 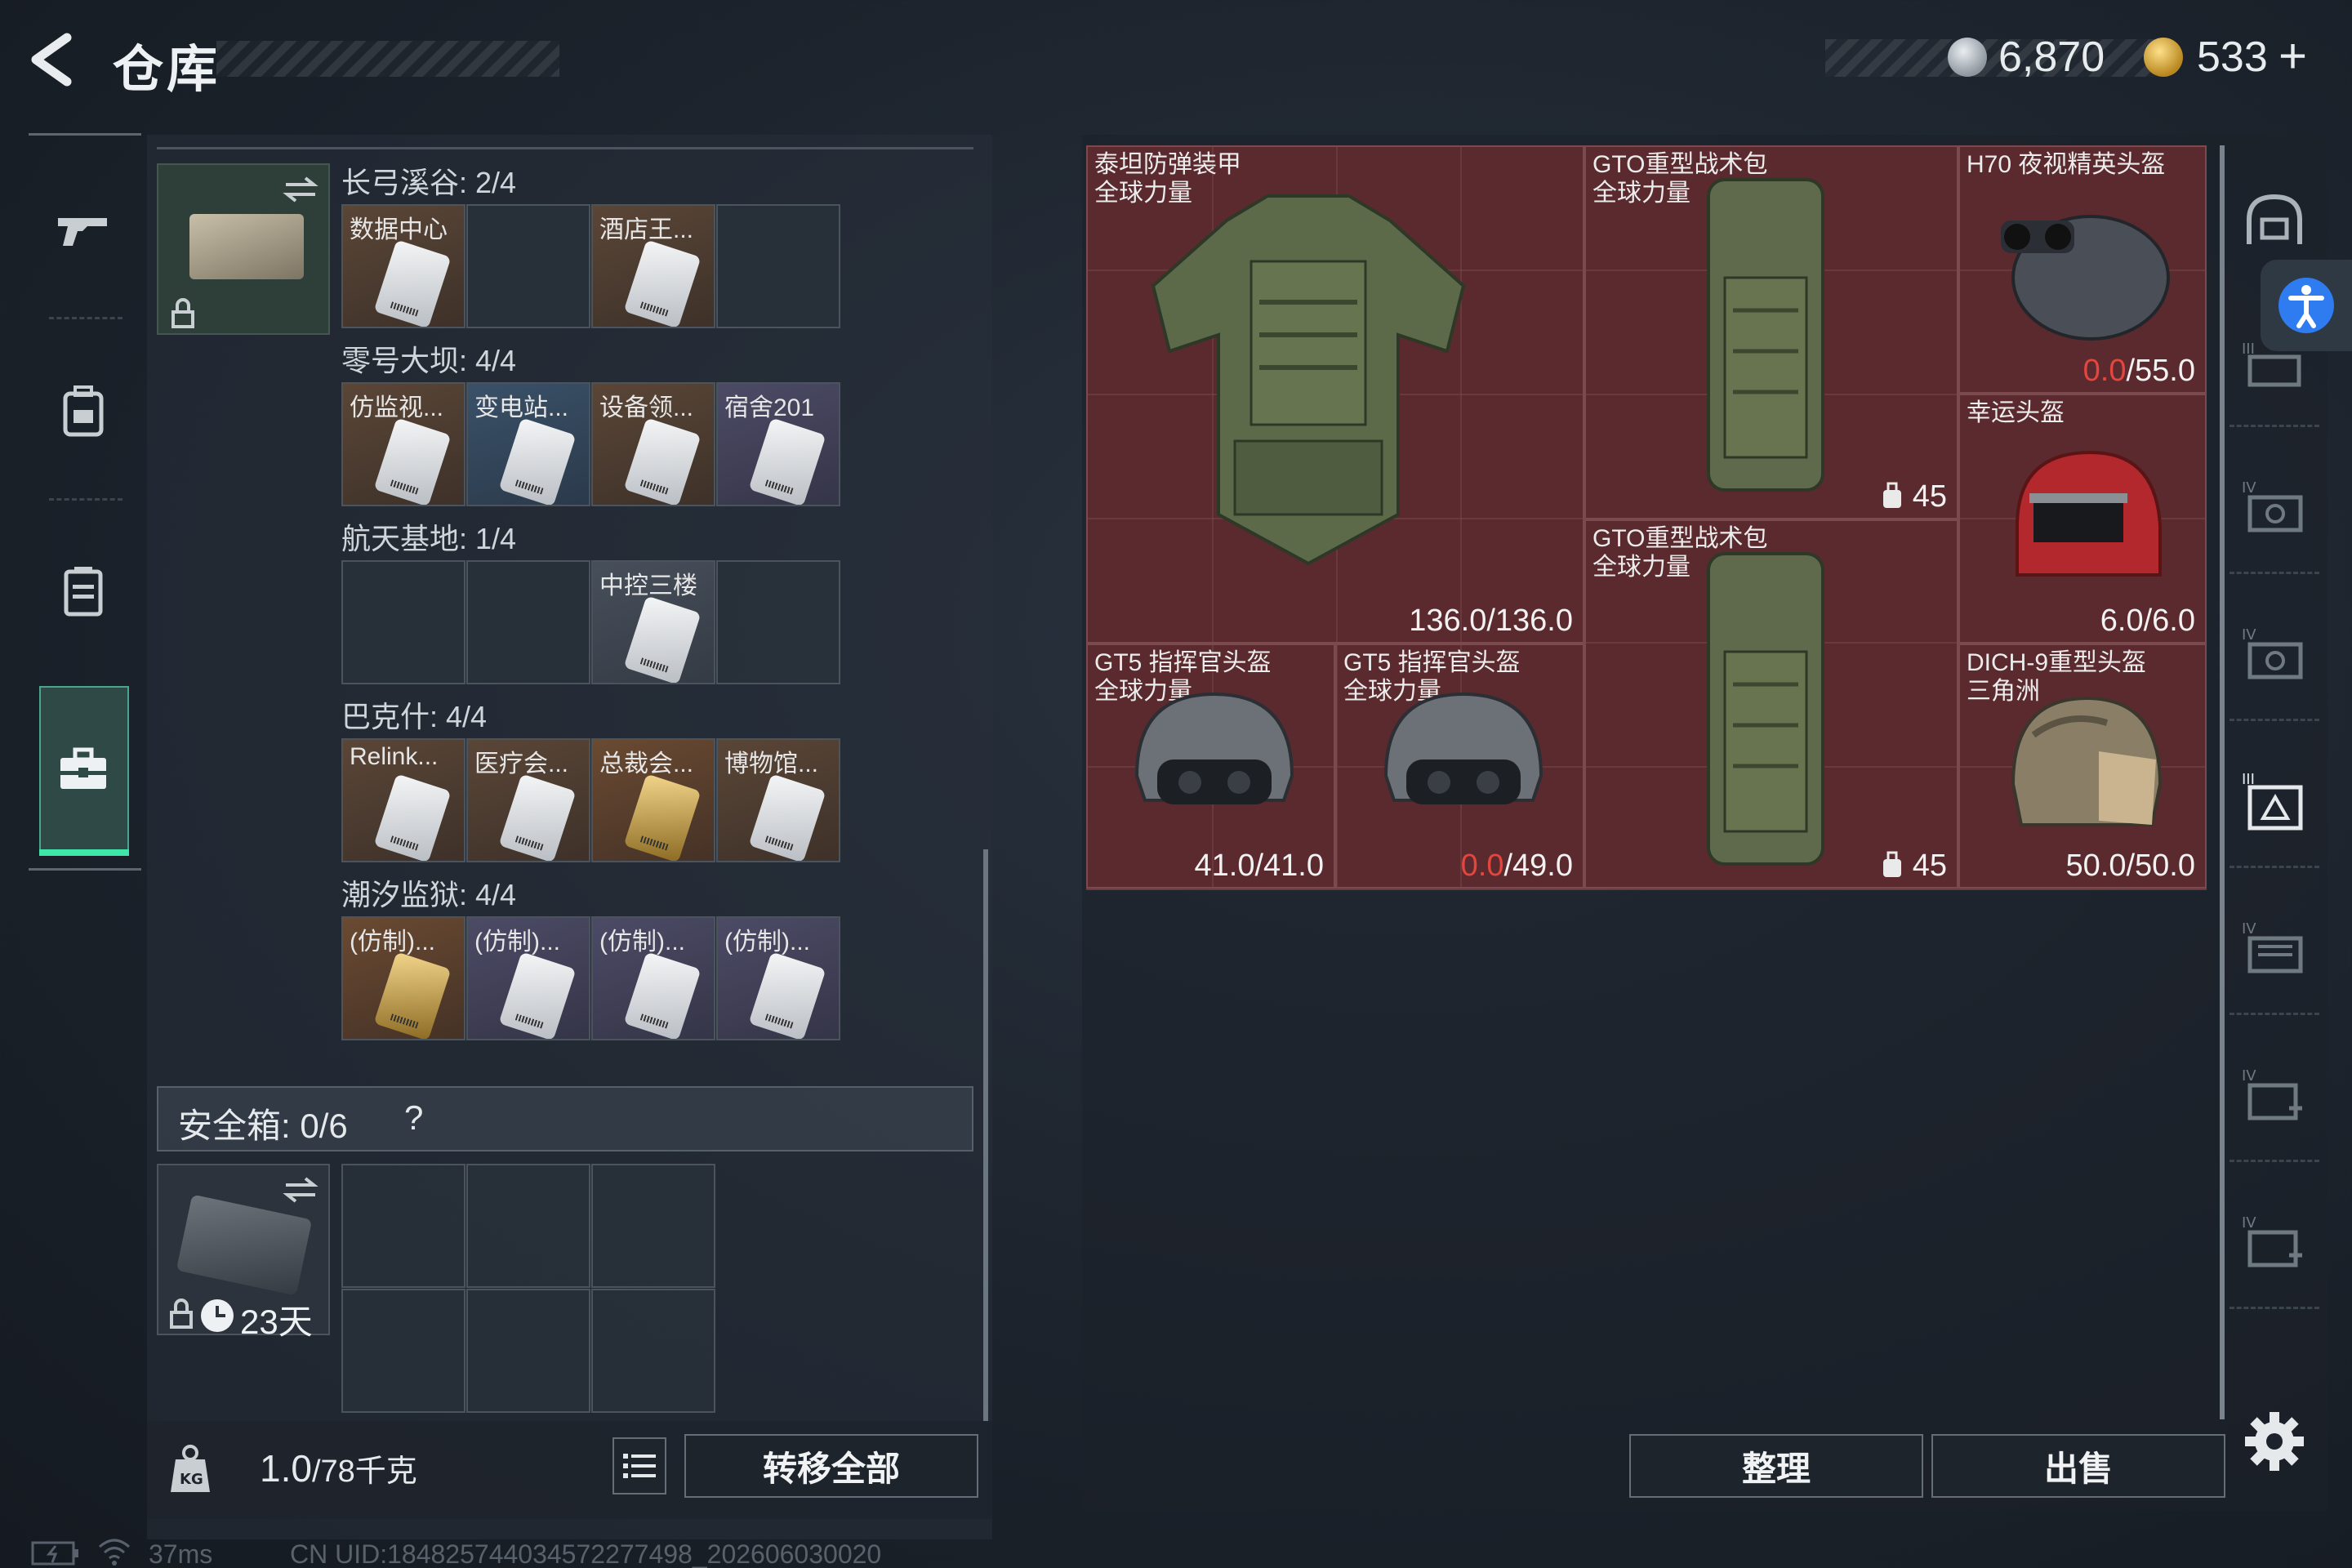 I want to click on sort-button: 整理, so click(x=1776, y=1466).